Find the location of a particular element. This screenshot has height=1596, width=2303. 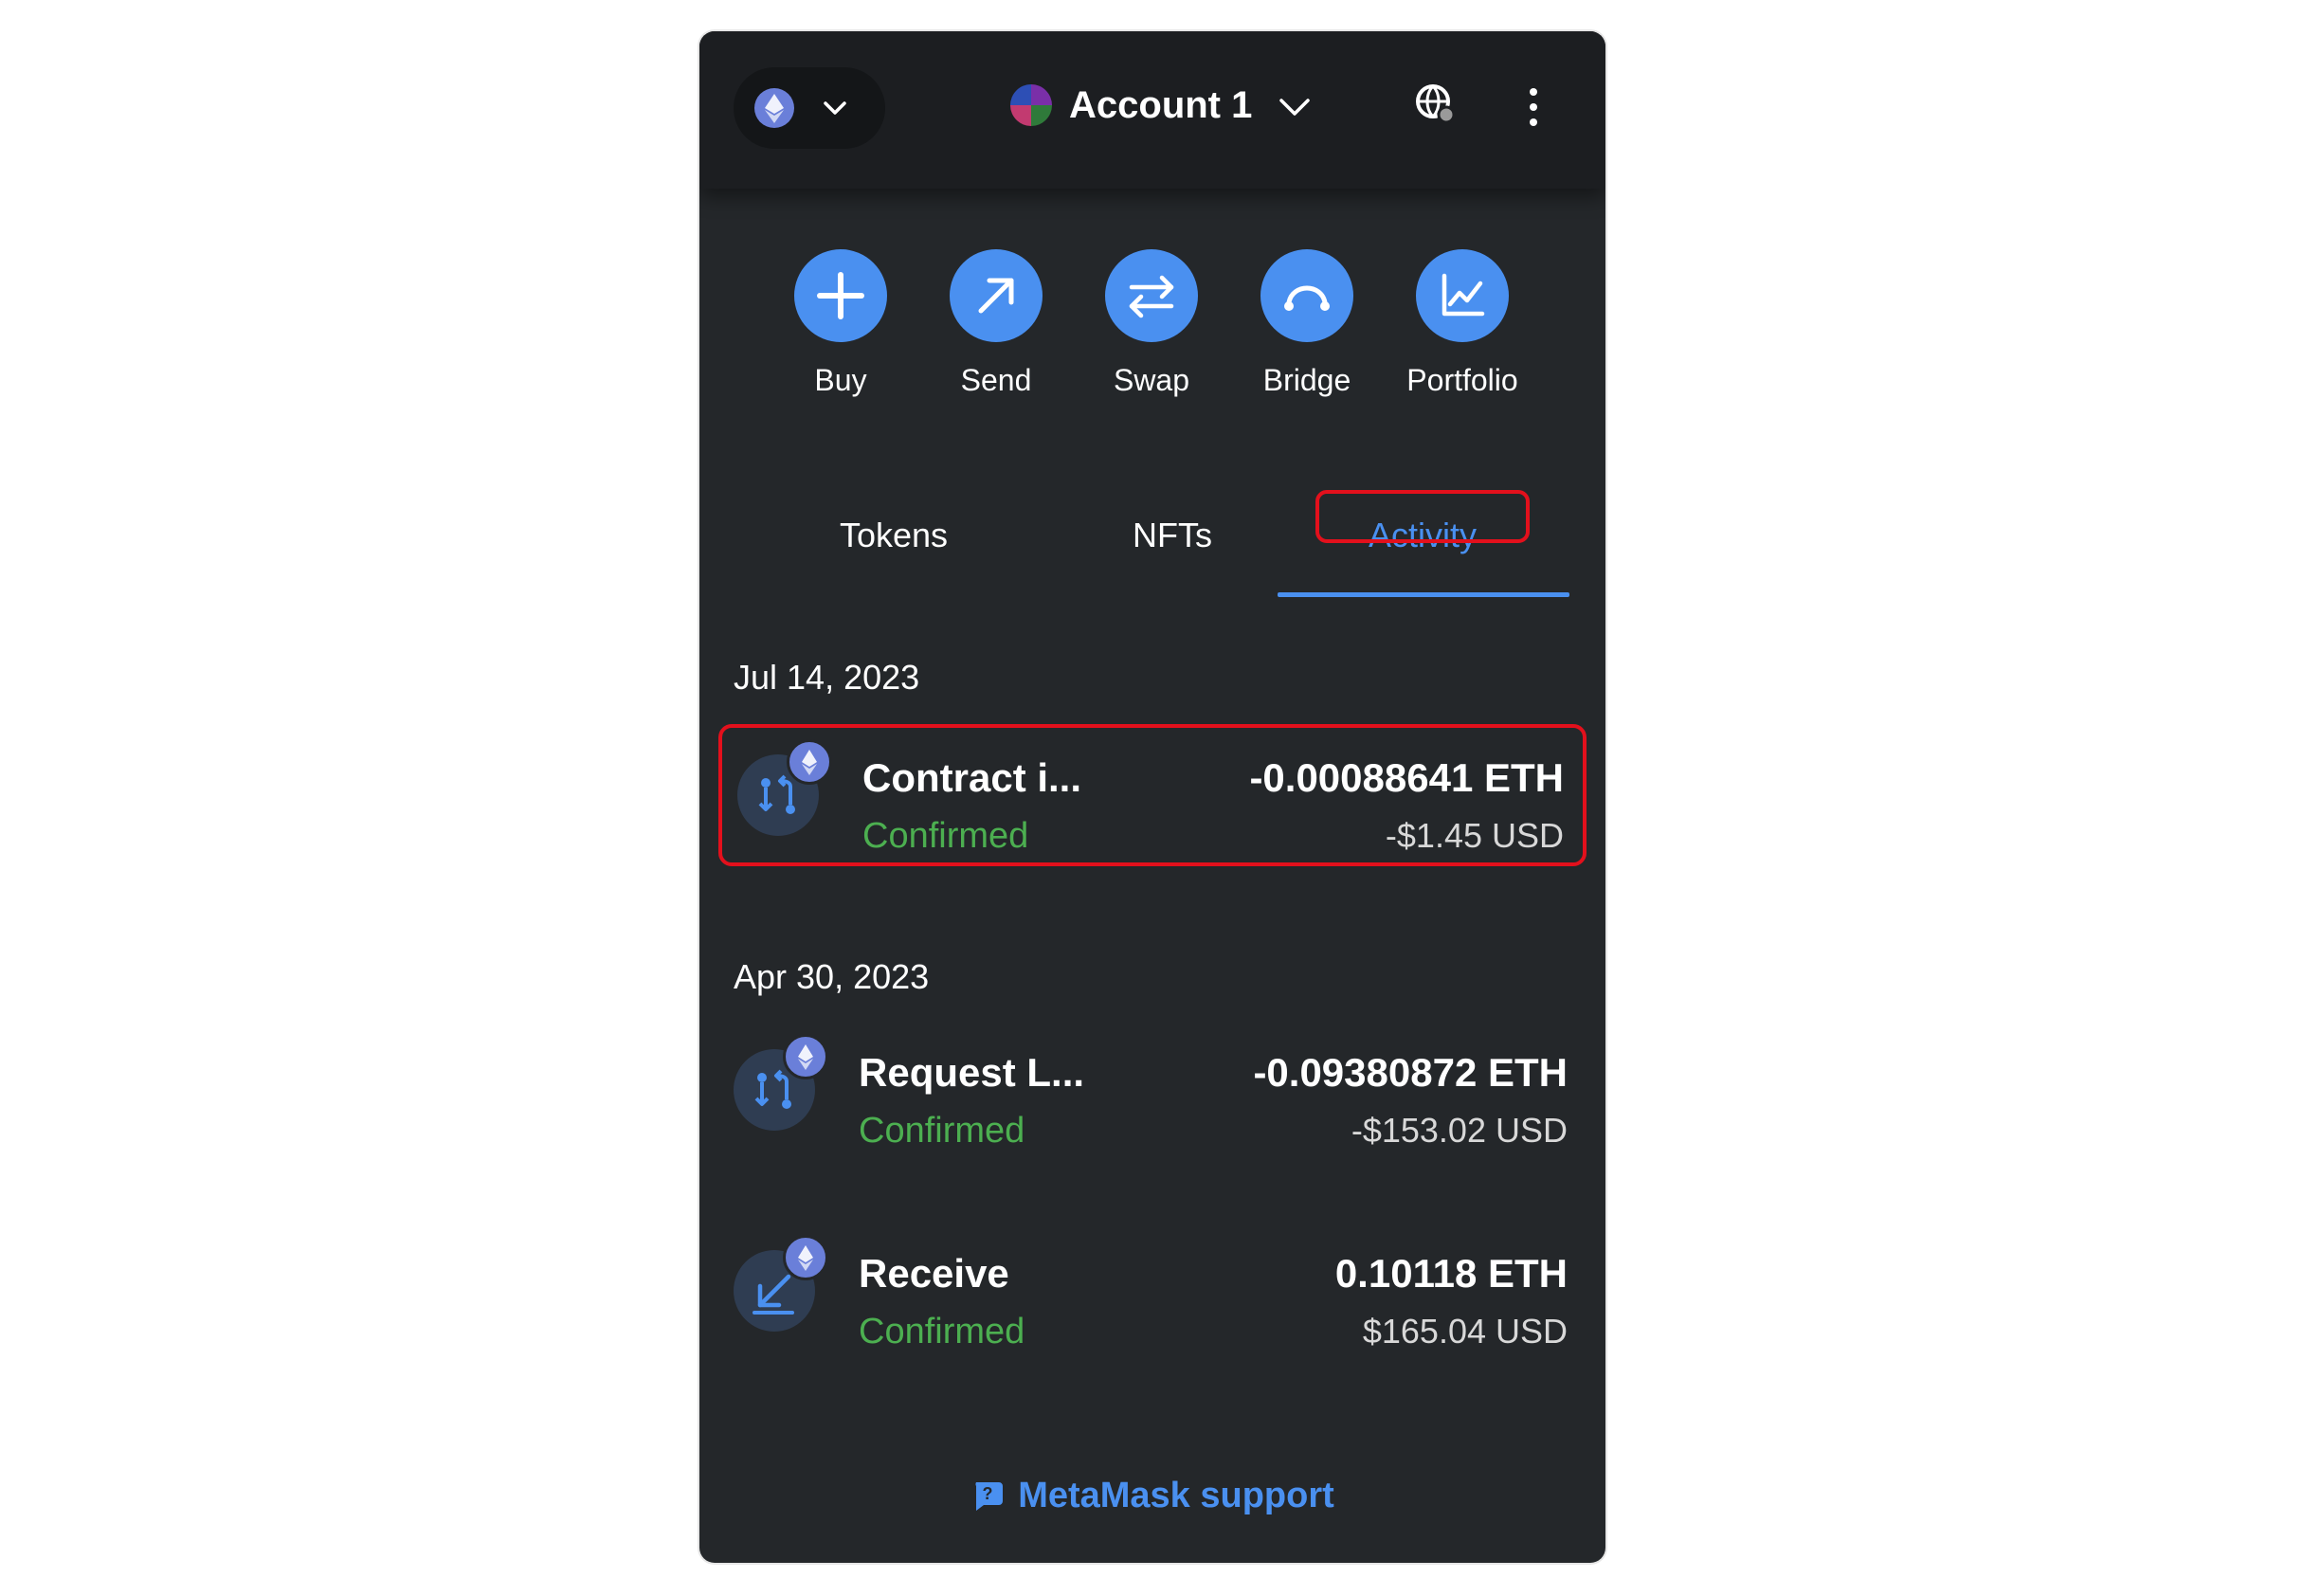

network-selector is located at coordinates (809, 108).